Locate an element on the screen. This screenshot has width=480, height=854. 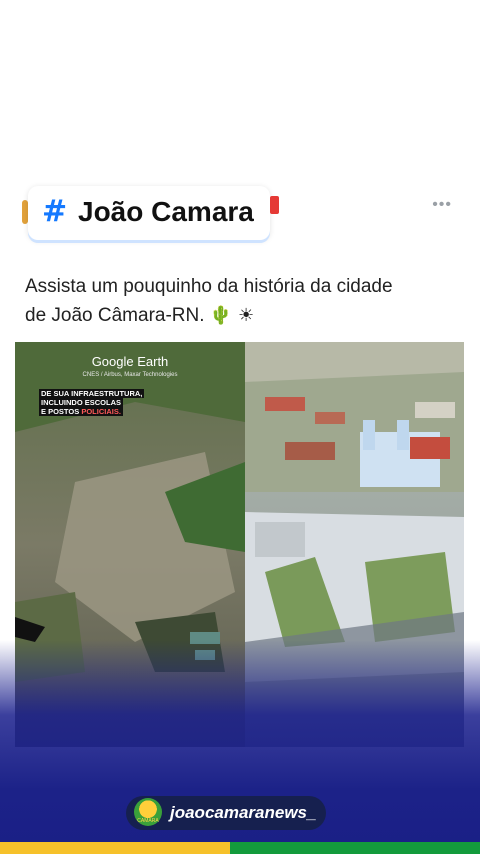
flag-sticker-icon is located at coordinates (274, 205).